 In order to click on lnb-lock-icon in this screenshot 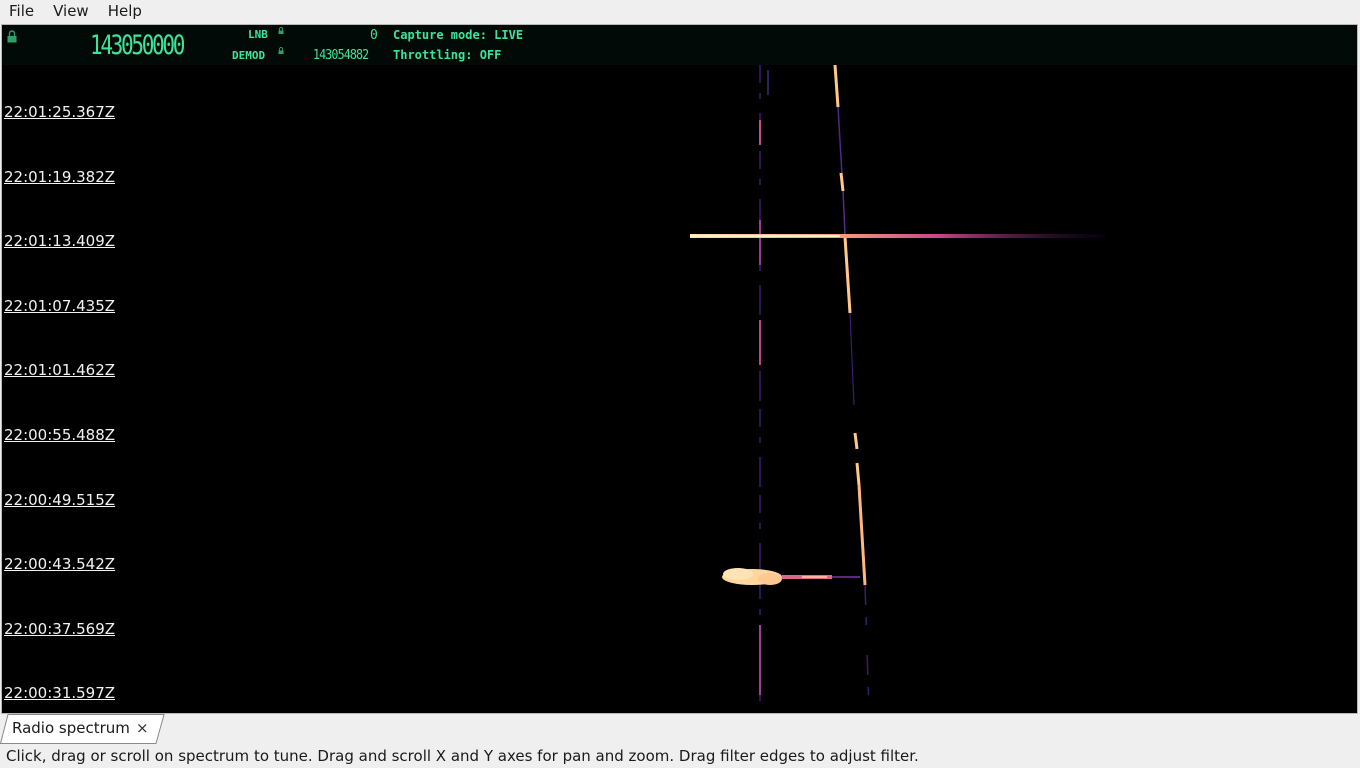, I will do `click(281, 30)`.